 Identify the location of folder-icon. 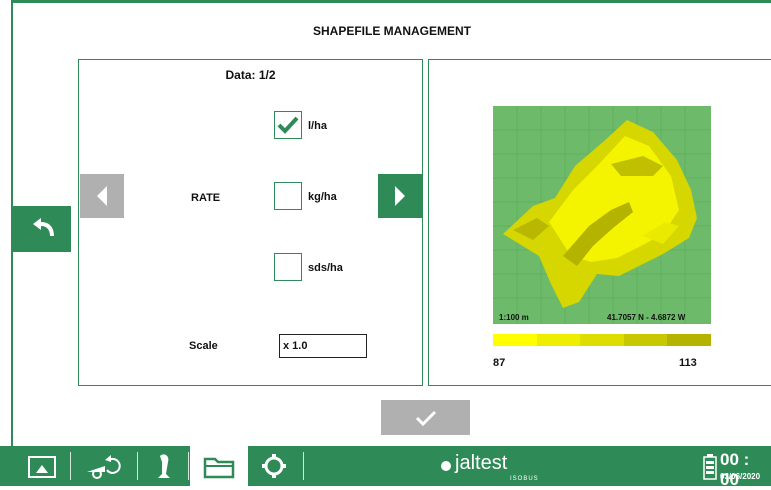
(219, 468).